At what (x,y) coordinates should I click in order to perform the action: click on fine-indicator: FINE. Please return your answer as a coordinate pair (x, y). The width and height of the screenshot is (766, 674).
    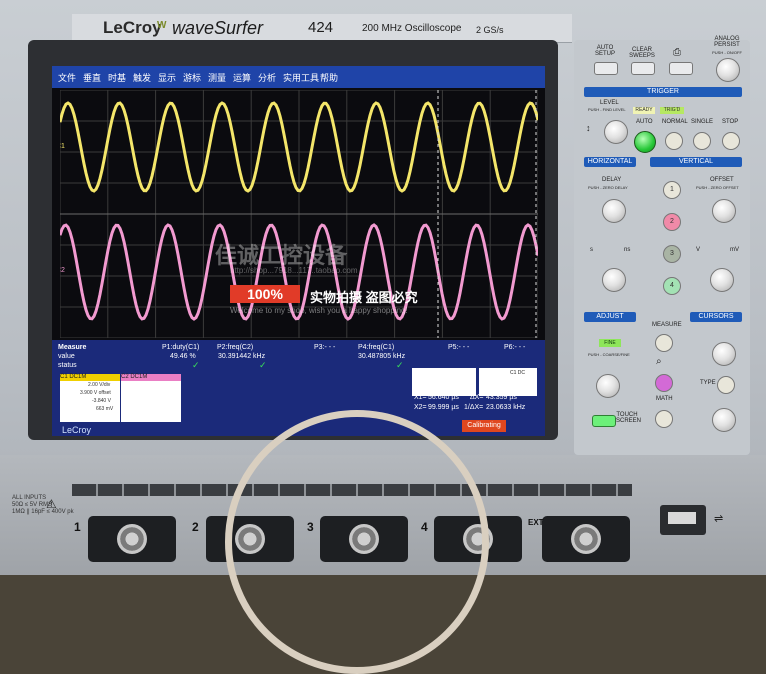
    Looking at the image, I should click on (610, 343).